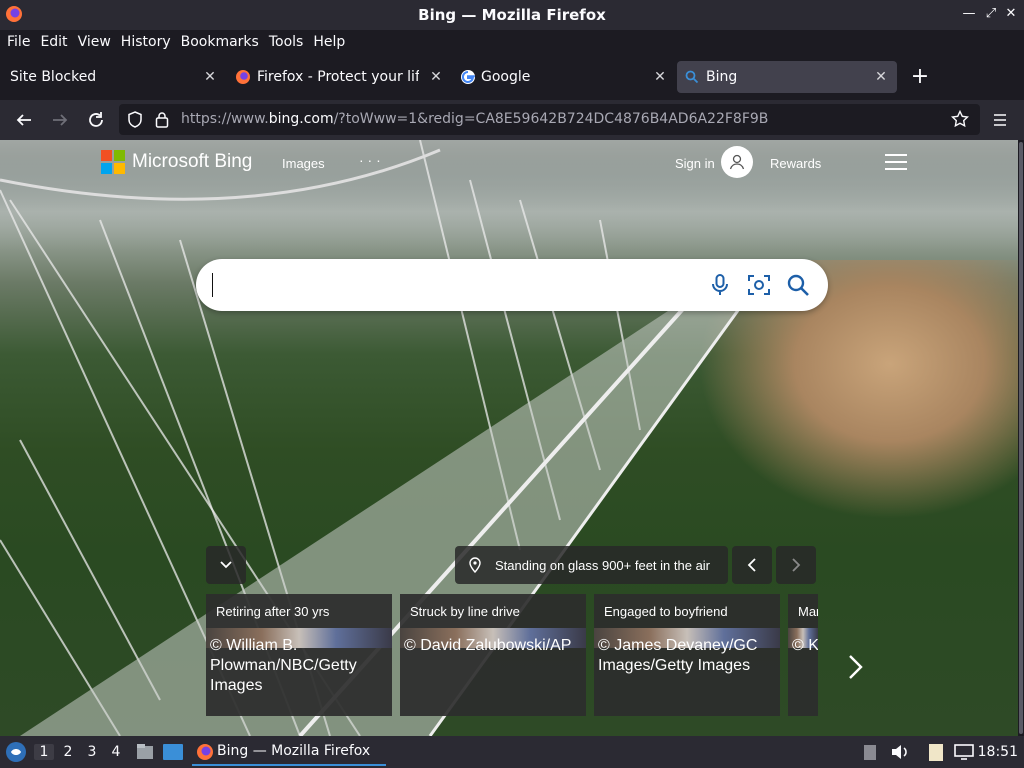 Image resolution: width=1024 pixels, height=768 pixels. I want to click on microsoft-logo-icon, so click(113, 162).